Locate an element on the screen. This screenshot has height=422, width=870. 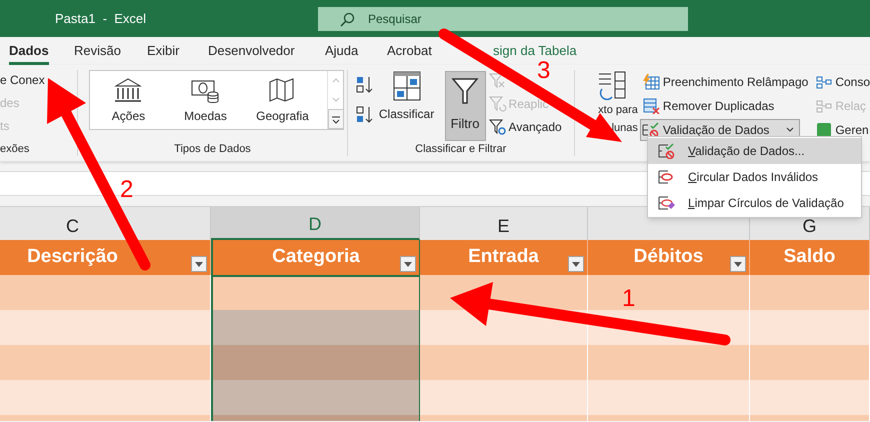
funnel-icon is located at coordinates (465, 91).